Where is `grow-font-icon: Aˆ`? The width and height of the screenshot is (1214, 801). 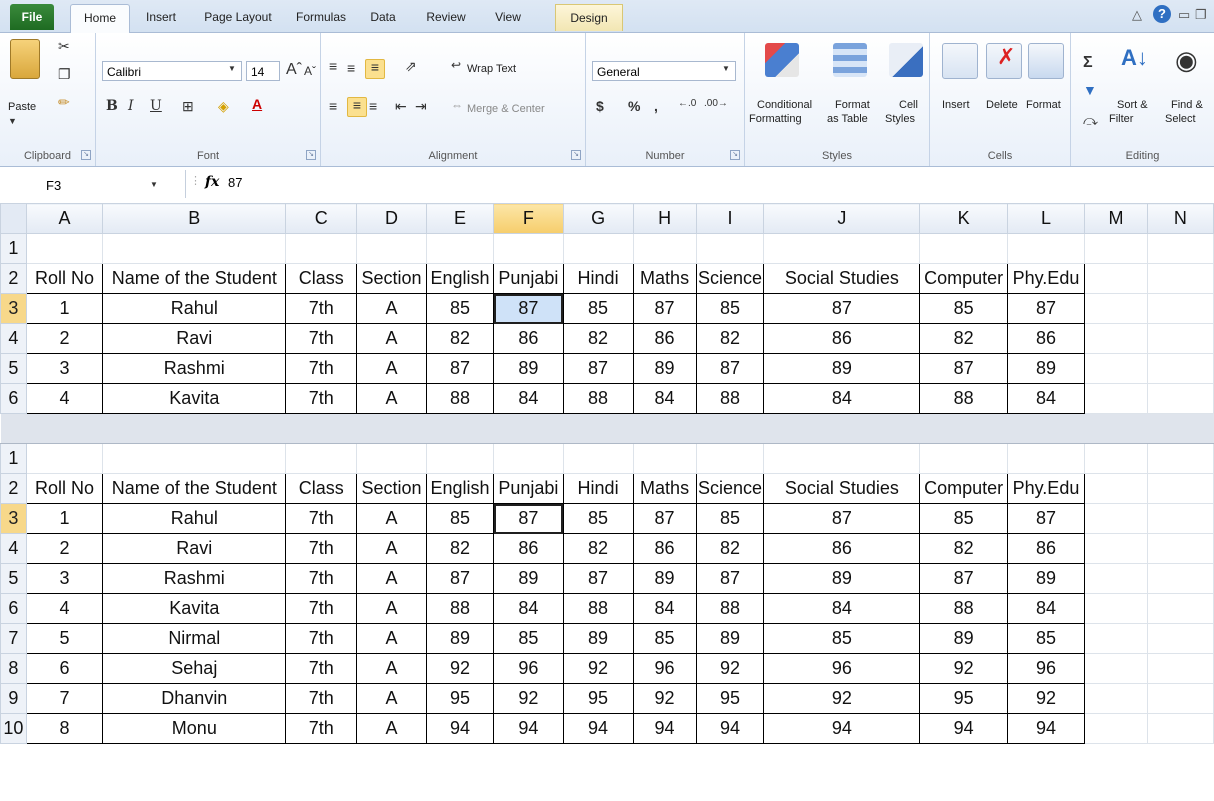 grow-font-icon: Aˆ is located at coordinates (294, 70).